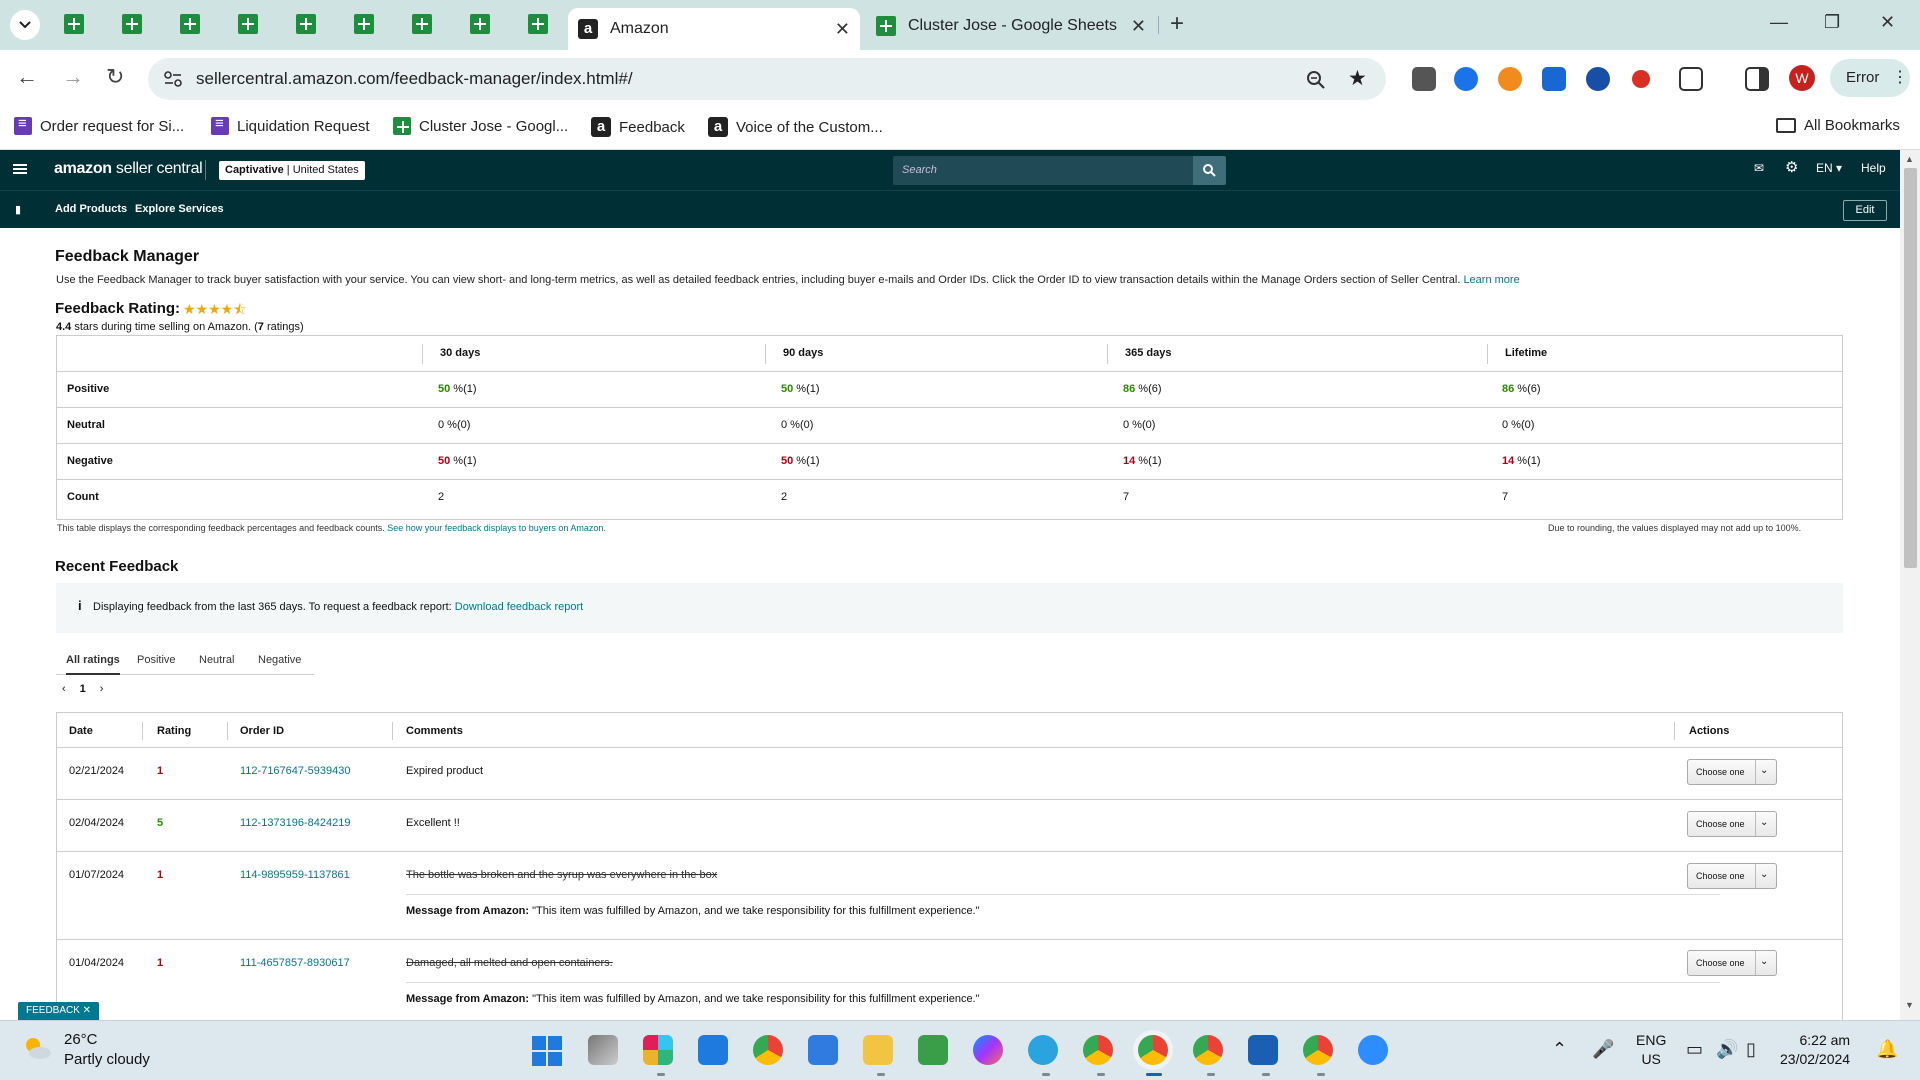 Image resolution: width=1920 pixels, height=1080 pixels. Describe the element at coordinates (1779, 22) in the screenshot. I see `minimize-button: —` at that location.